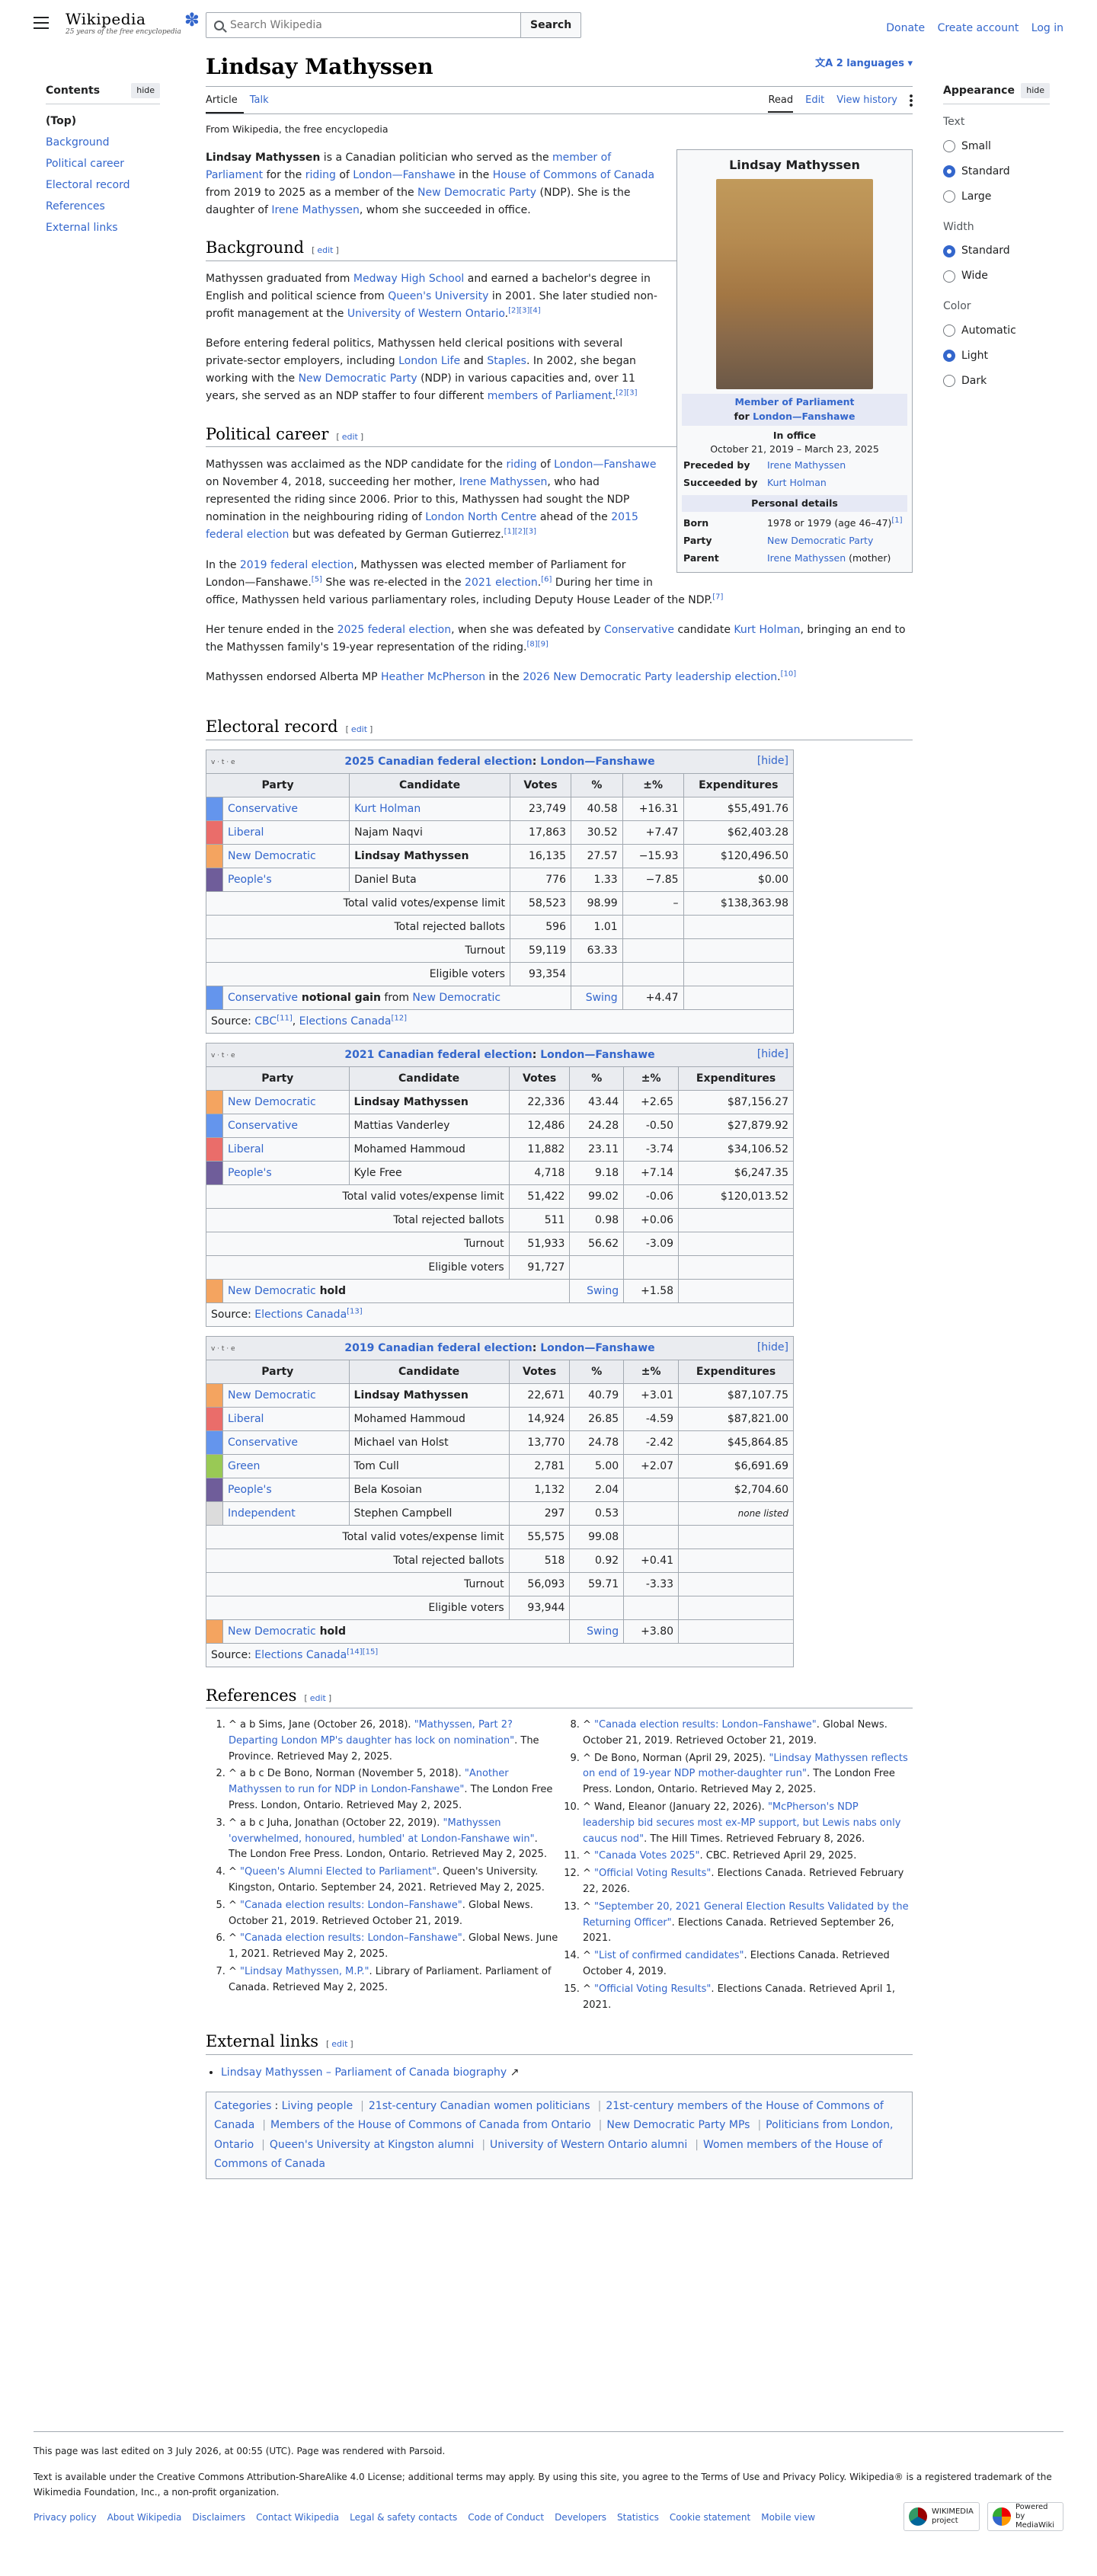 Image resolution: width=1097 pixels, height=2576 pixels. Describe the element at coordinates (103, 207) in the screenshot. I see `toc-item: References` at that location.